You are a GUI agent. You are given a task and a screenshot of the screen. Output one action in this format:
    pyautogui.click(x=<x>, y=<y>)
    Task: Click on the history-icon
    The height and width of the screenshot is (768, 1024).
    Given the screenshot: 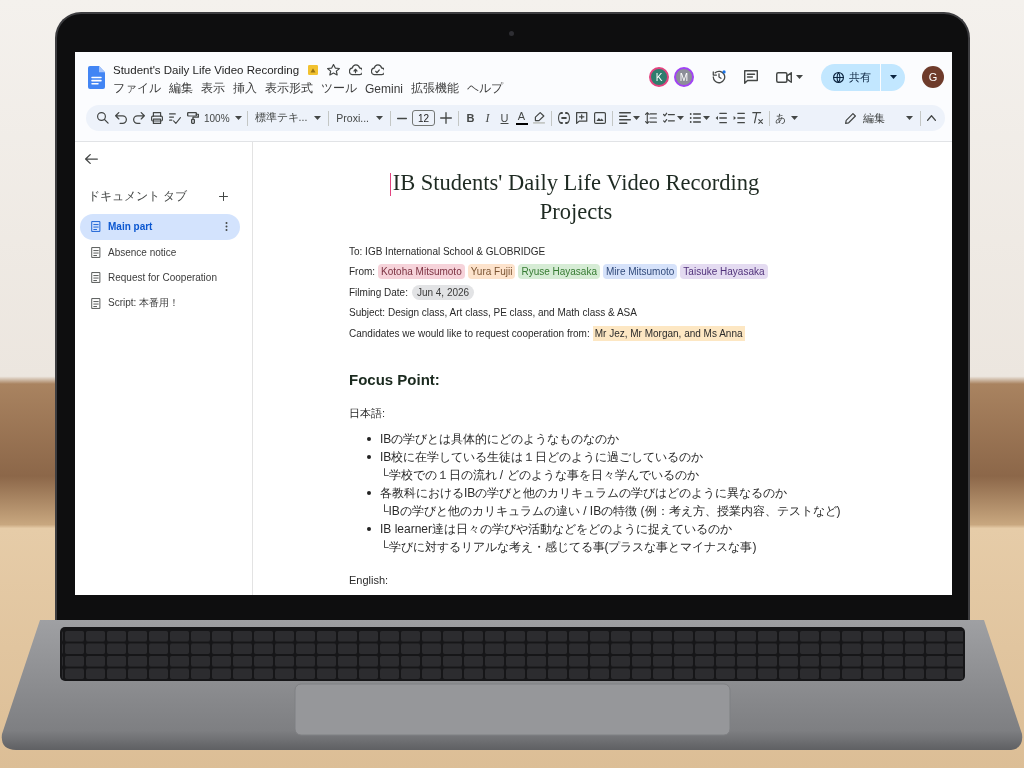 What is the action you would take?
    pyautogui.click(x=719, y=77)
    